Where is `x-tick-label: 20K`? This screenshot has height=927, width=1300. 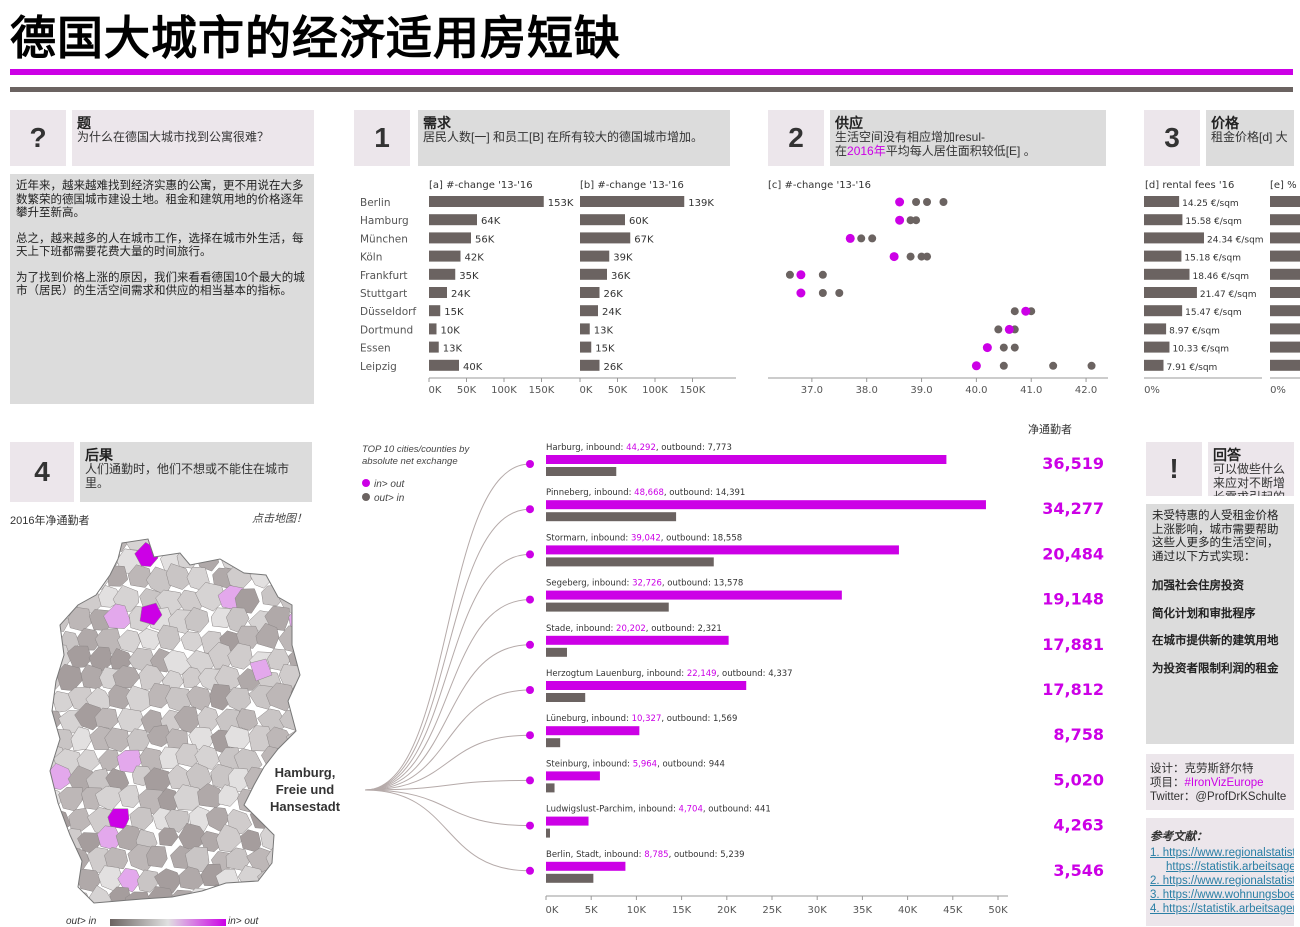 x-tick-label: 20K is located at coordinates (727, 910).